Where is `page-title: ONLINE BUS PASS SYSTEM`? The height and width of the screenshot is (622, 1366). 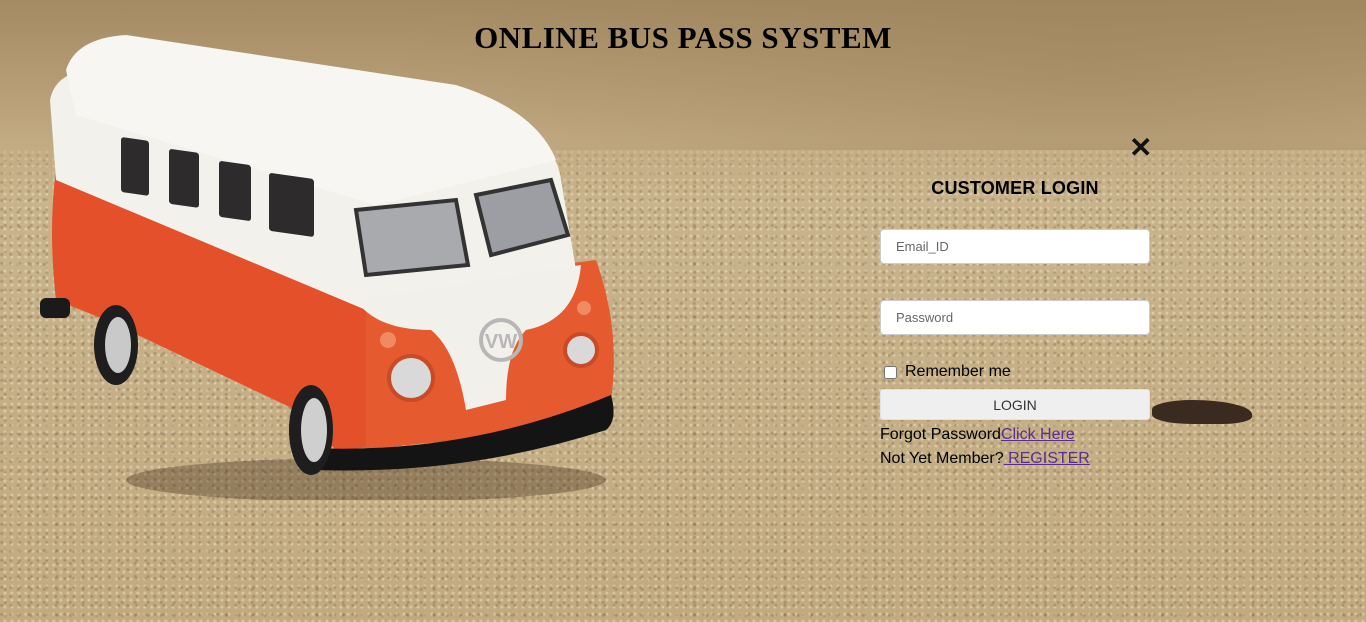
page-title: ONLINE BUS PASS SYSTEM is located at coordinates (683, 37).